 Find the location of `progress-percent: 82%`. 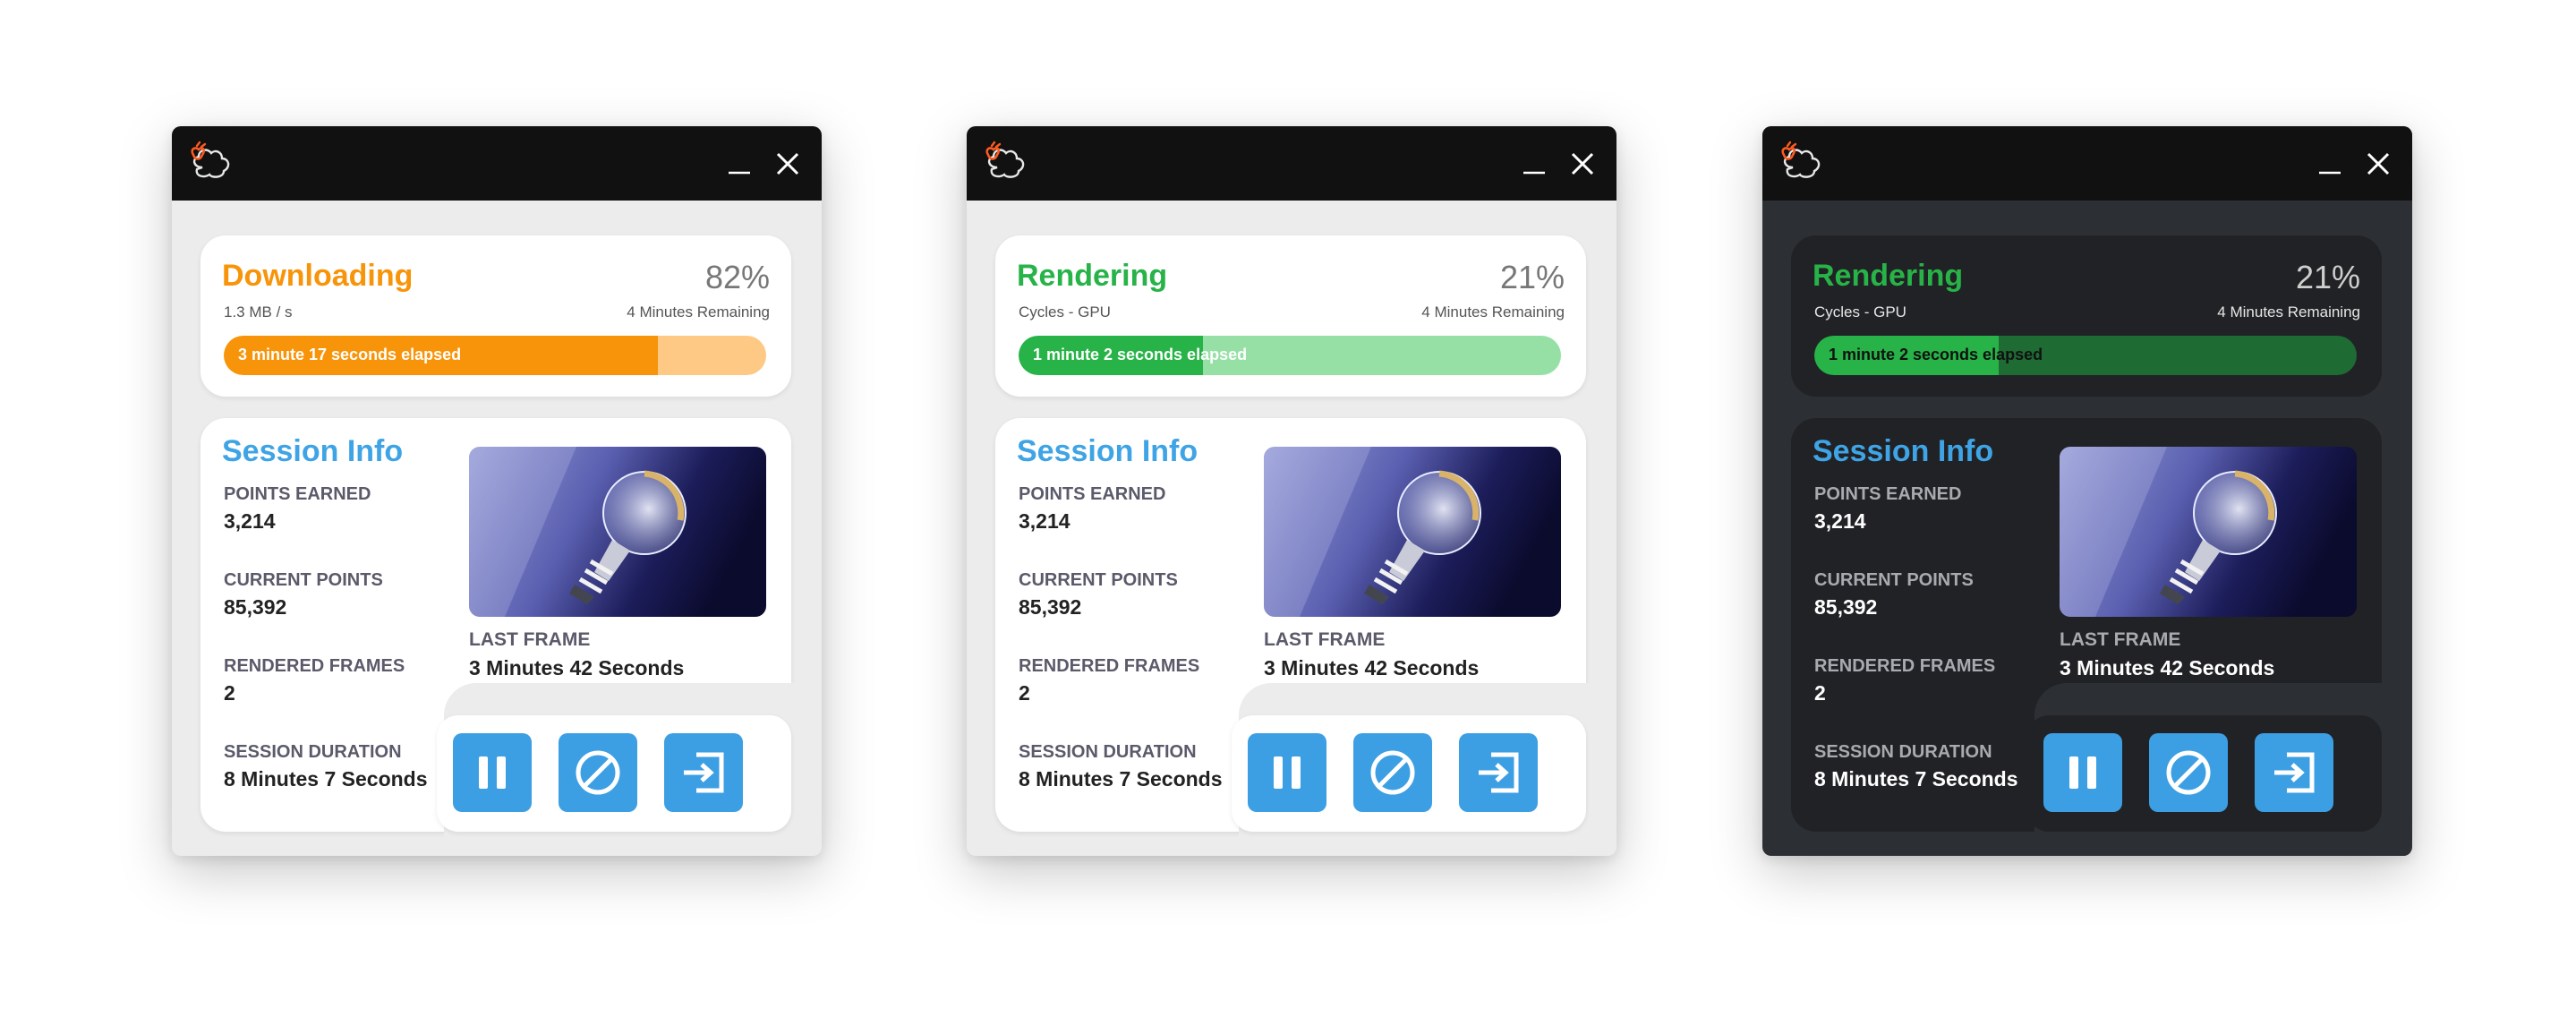

progress-percent: 82% is located at coordinates (737, 277).